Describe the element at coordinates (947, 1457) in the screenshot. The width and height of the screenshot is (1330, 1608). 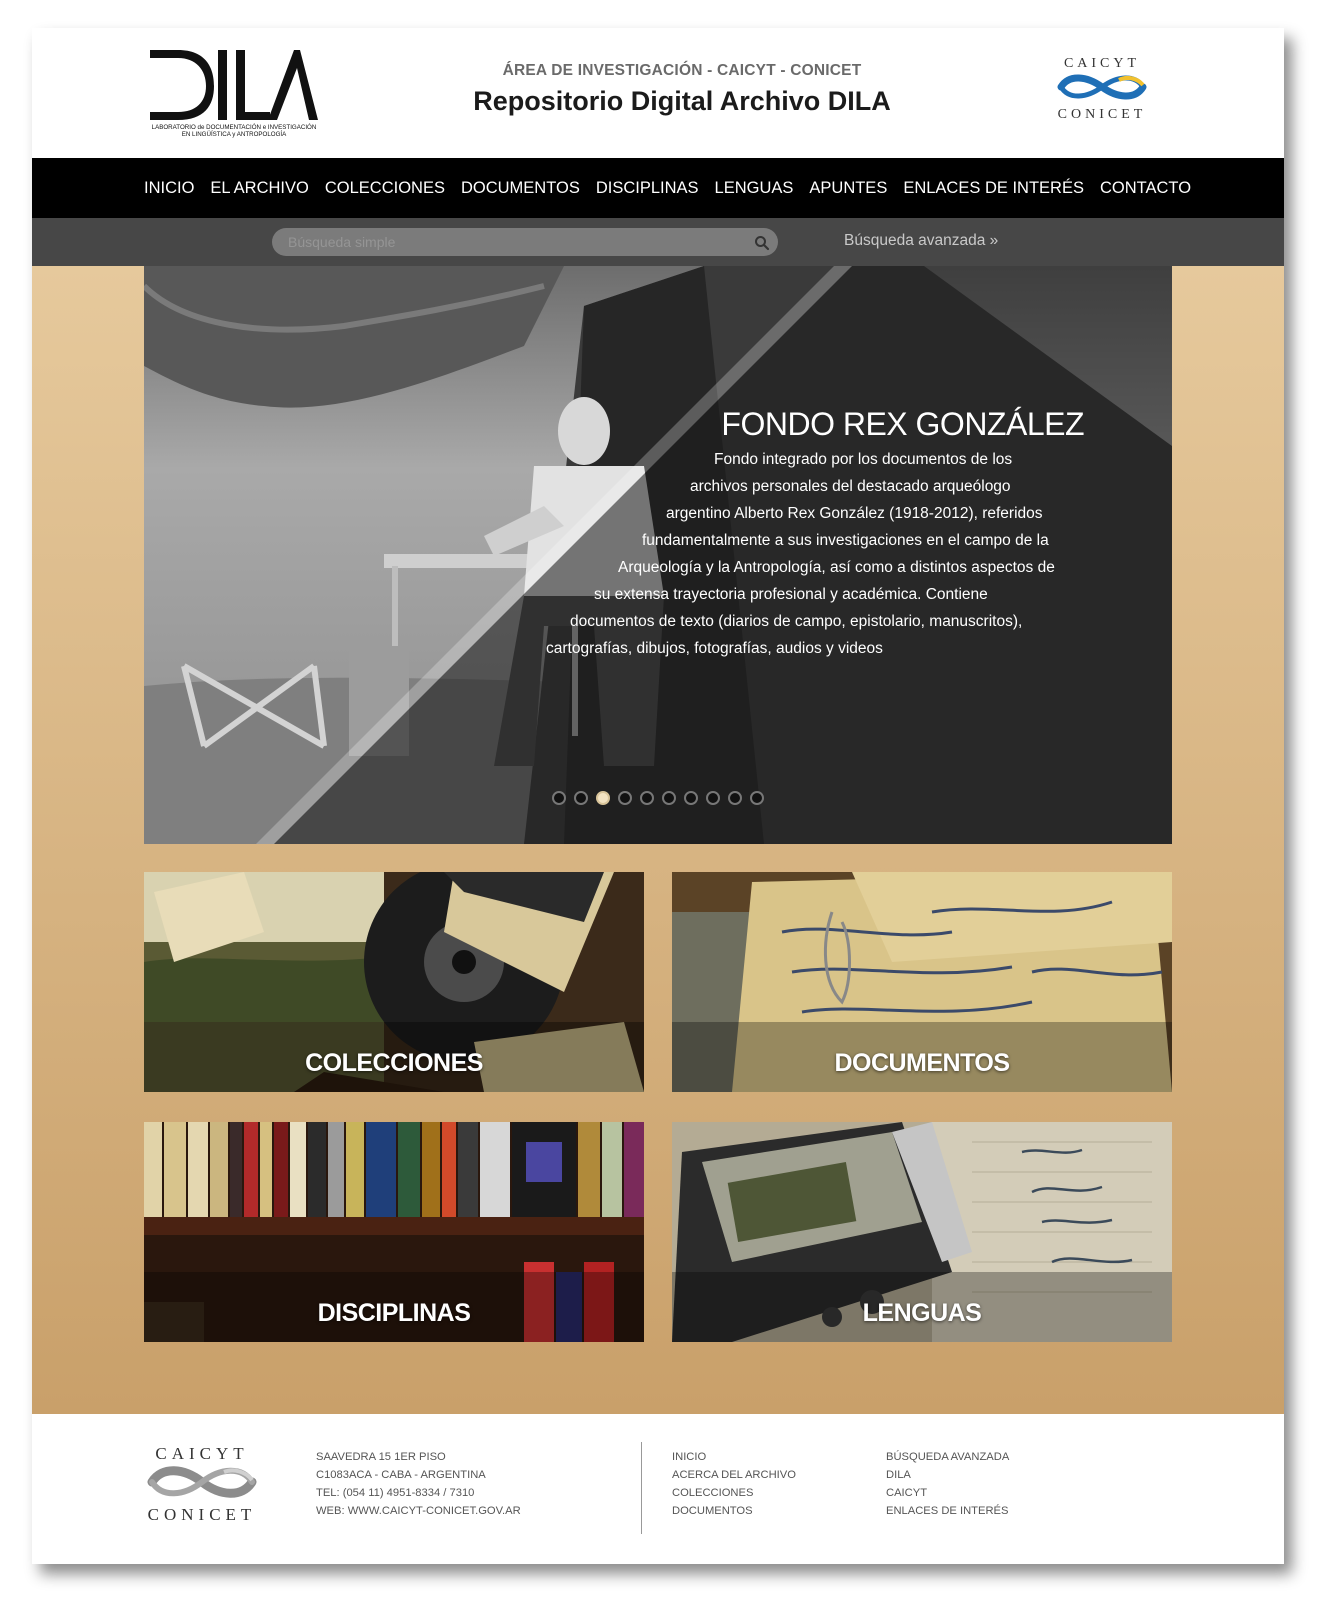
I see `footer-link-busqueda-avanzada: BÚSQUEDA AVANZADA` at that location.